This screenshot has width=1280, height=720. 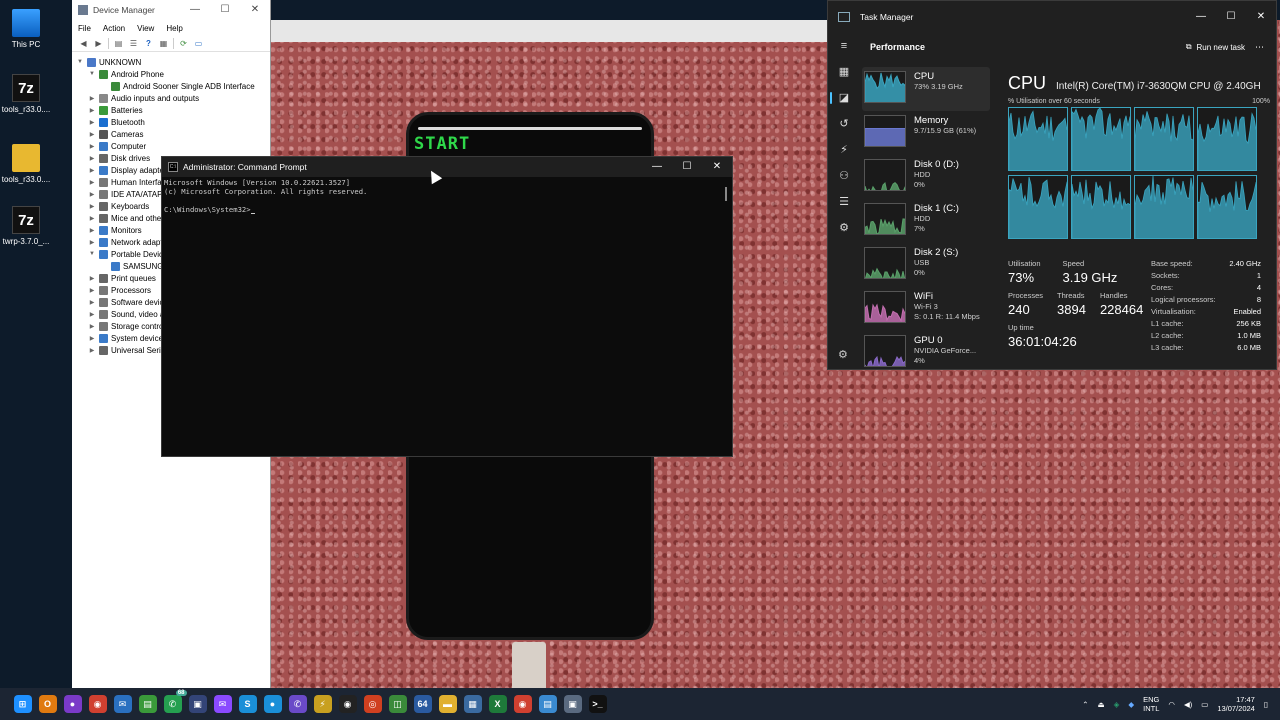 I want to click on language-indicator: ENG INTL, so click(x=1151, y=704).